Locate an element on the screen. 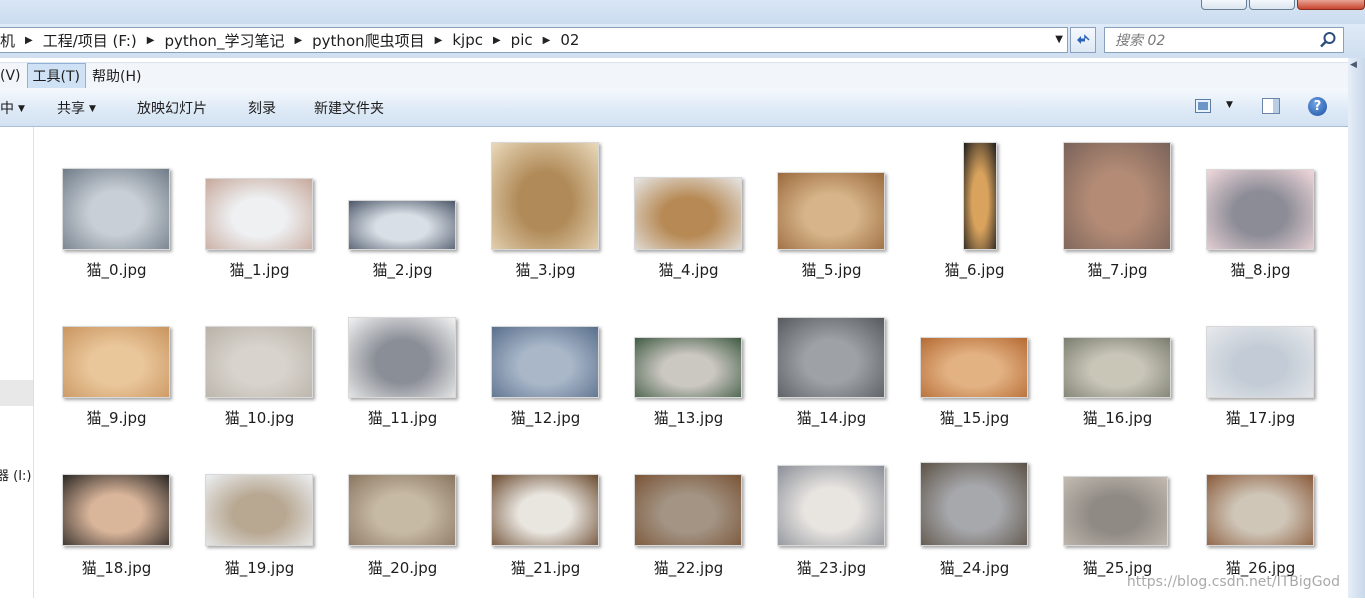 Image resolution: width=1365 pixels, height=607 pixels. file-name: 猫_1.jpg is located at coordinates (259, 270).